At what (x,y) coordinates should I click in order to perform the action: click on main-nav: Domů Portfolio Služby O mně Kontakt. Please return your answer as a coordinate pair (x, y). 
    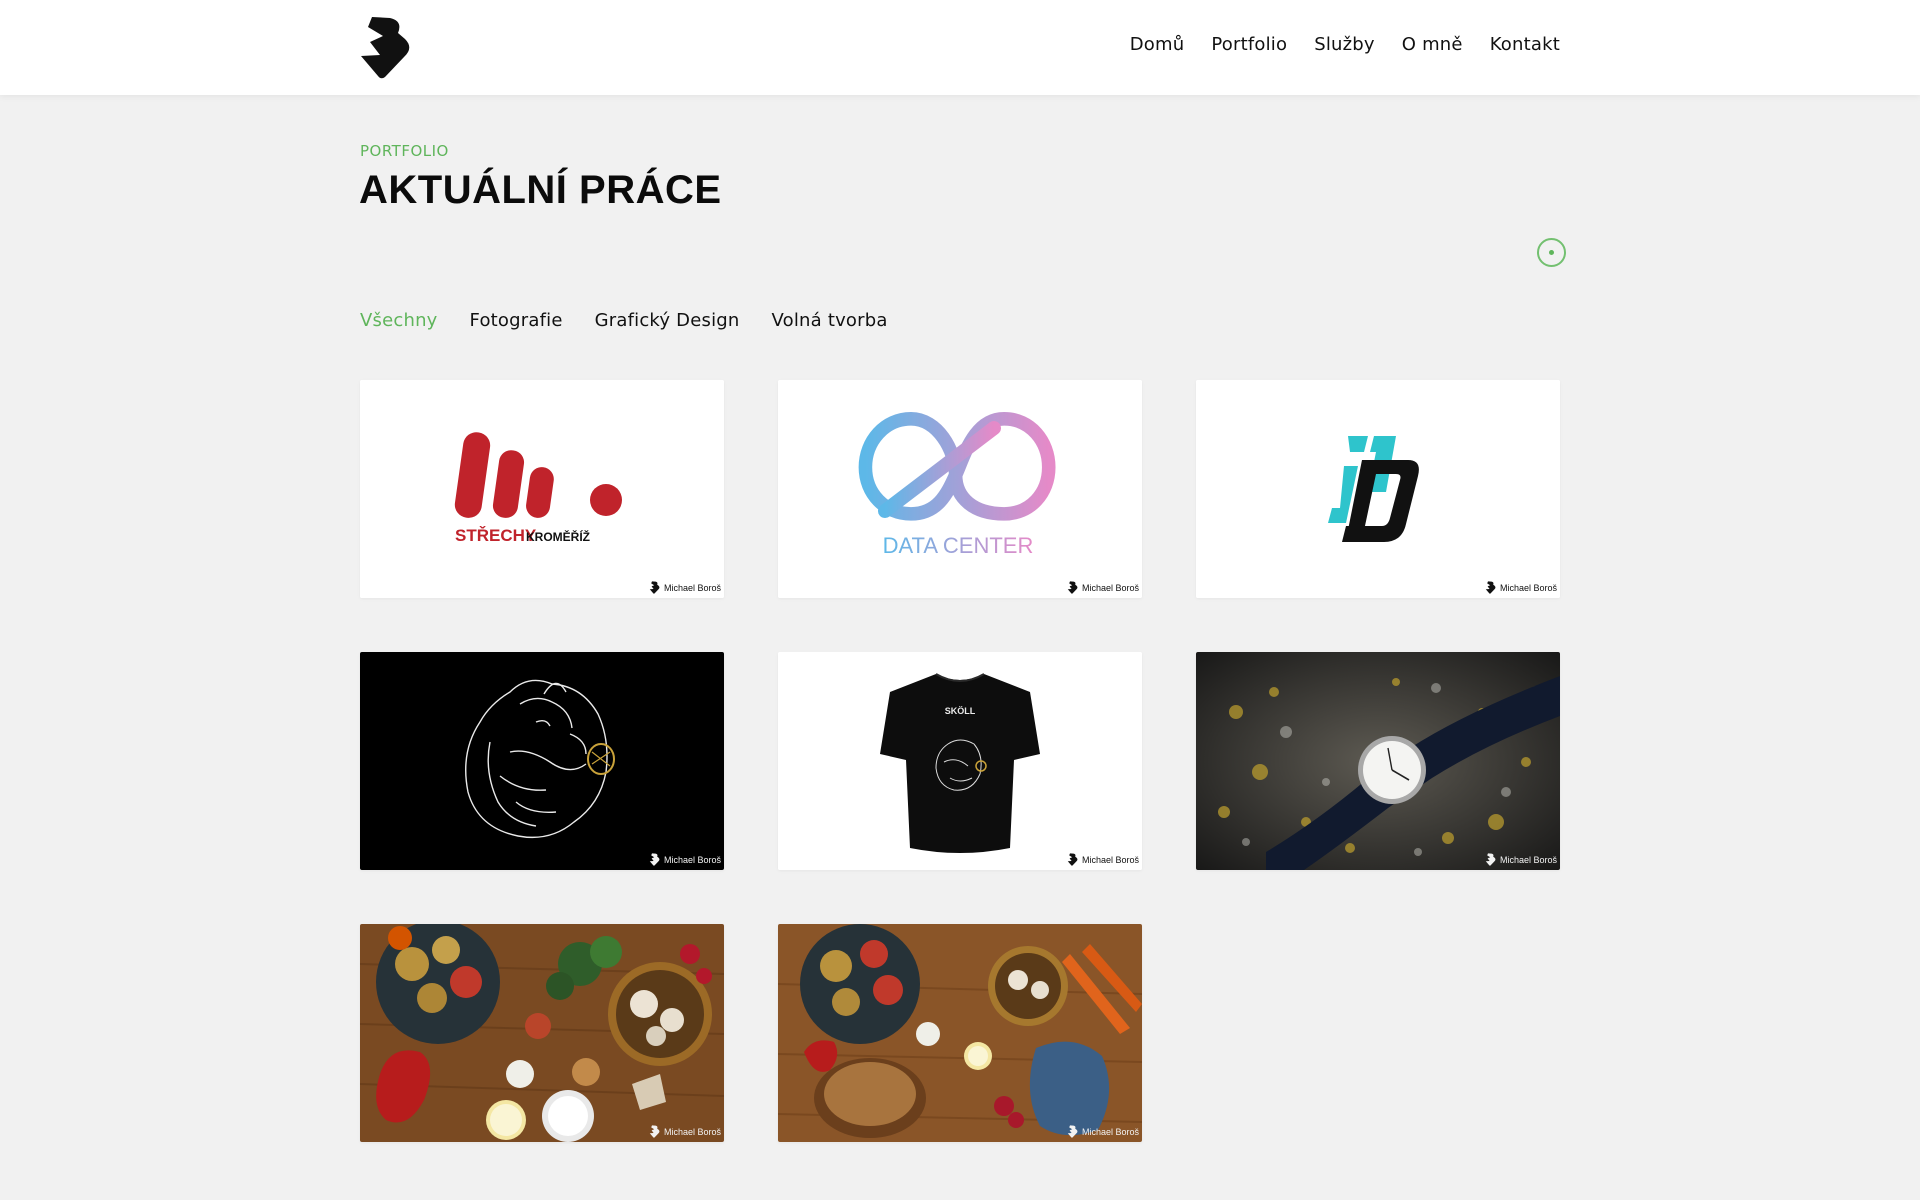
    Looking at the image, I should click on (1345, 44).